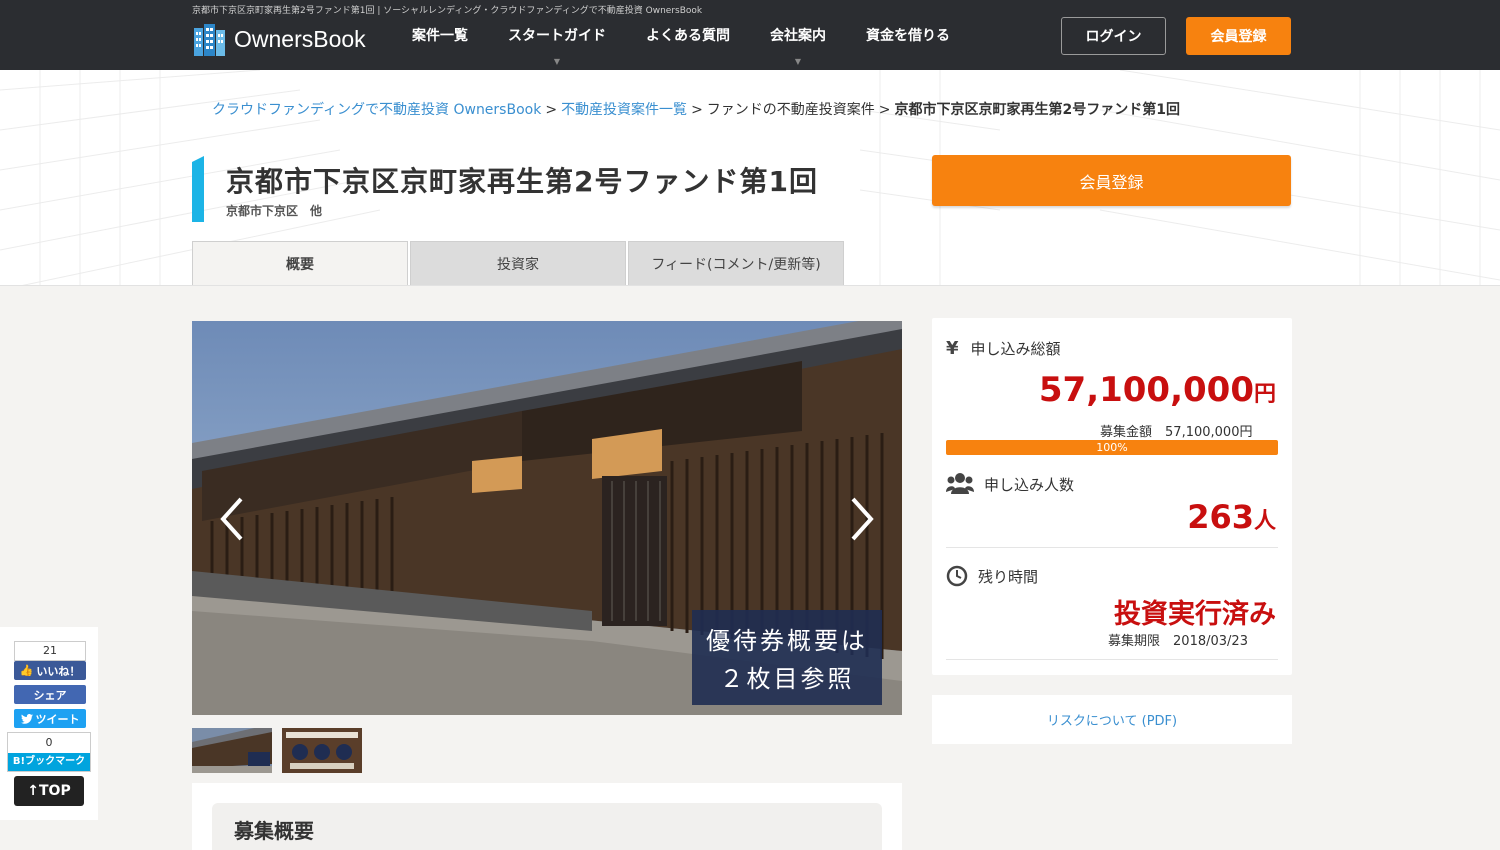 Image resolution: width=1500 pixels, height=850 pixels. Describe the element at coordinates (376, 110) in the screenshot. I see `breadcrumb-home-link: クラウドファンディングで不動産投資 OwnersBook` at that location.